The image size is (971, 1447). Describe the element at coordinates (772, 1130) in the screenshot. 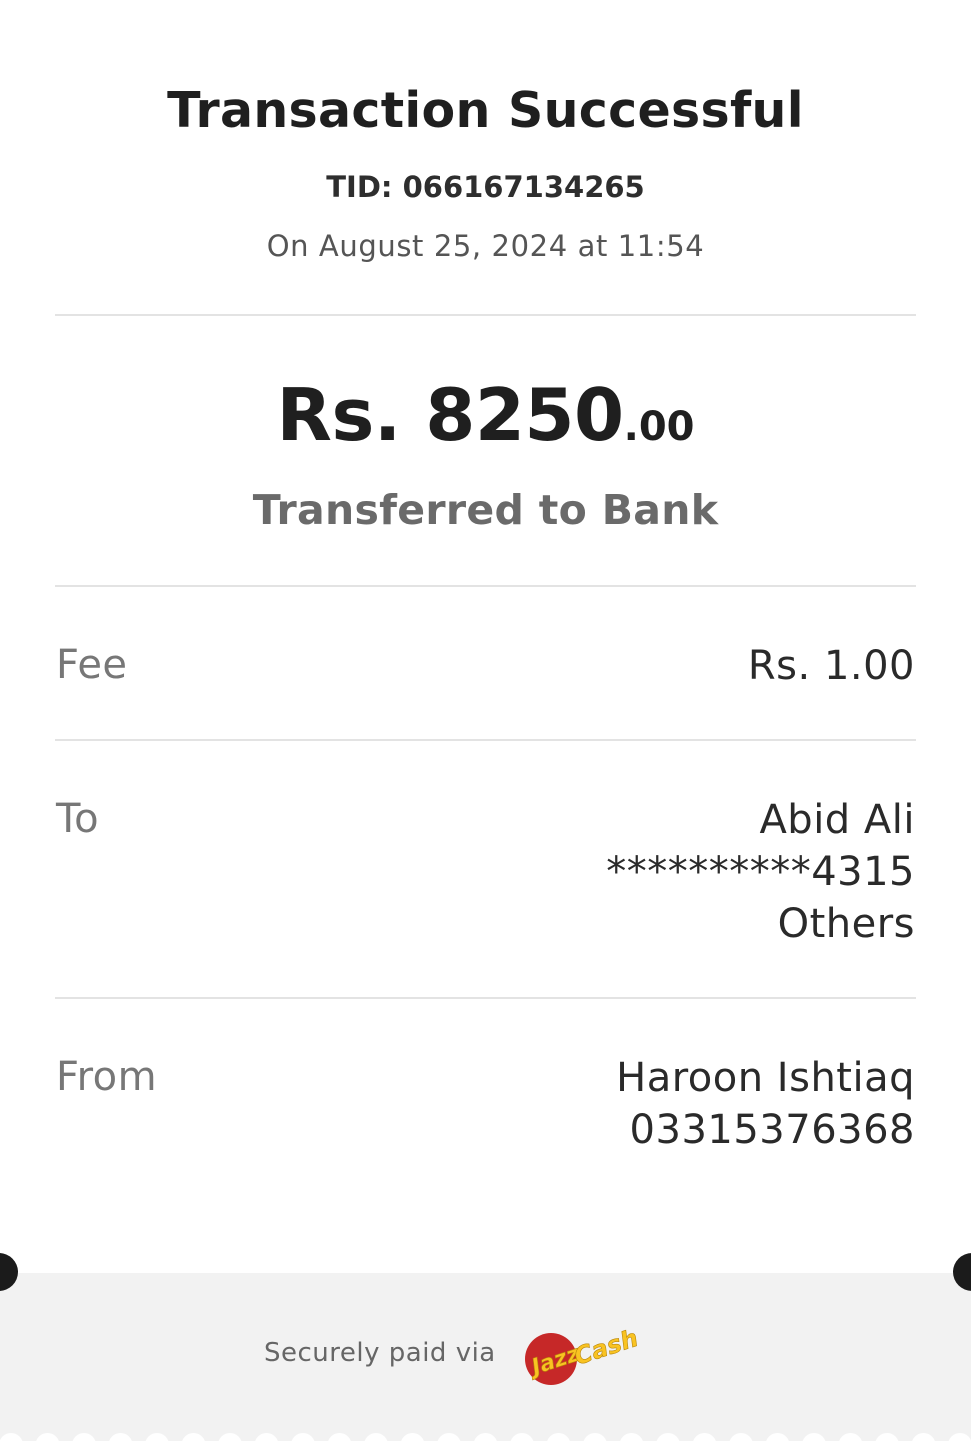

I see `sender-number: 03315376368` at that location.